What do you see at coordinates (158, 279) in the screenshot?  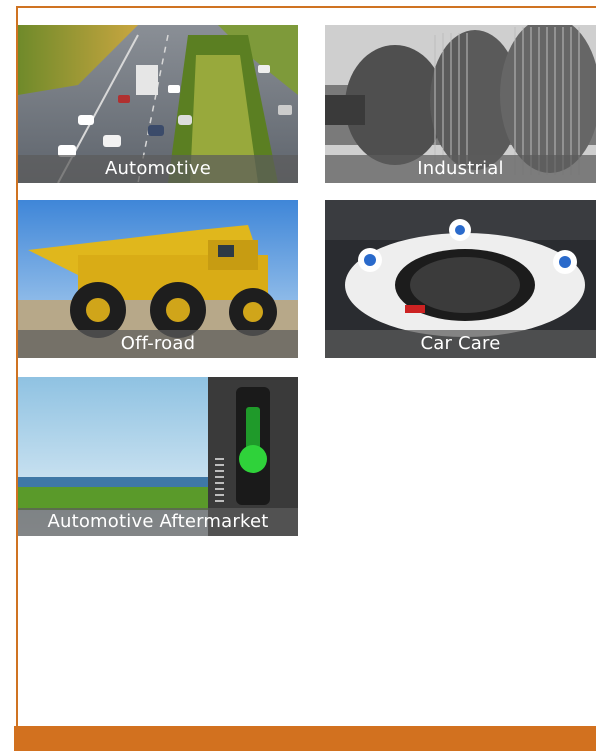 I see `category-tile-offroad: Off-road` at bounding box center [158, 279].